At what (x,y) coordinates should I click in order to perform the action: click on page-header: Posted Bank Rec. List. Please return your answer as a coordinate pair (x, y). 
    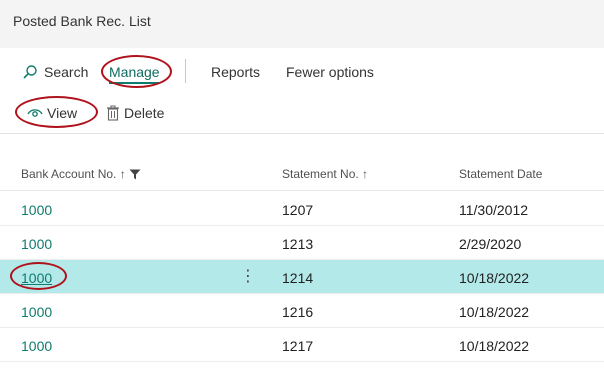
    Looking at the image, I should click on (302, 24).